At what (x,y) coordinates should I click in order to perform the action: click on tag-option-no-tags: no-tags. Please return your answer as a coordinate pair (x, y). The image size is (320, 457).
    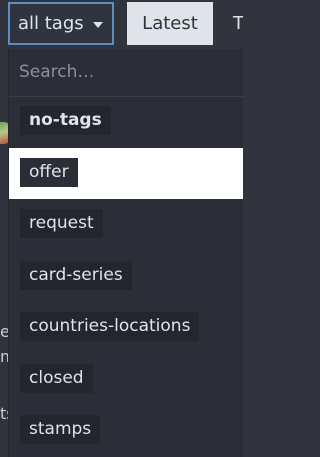
    Looking at the image, I should click on (126, 121).